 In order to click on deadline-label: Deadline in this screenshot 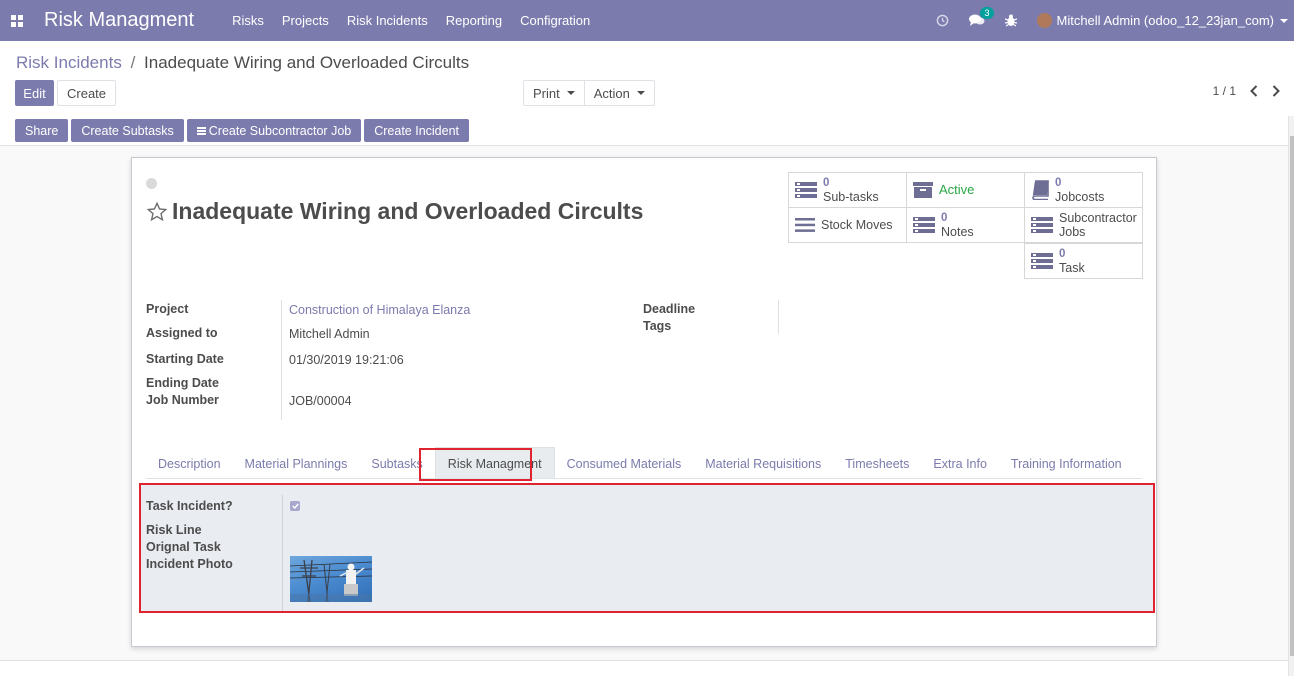, I will do `click(669, 309)`.